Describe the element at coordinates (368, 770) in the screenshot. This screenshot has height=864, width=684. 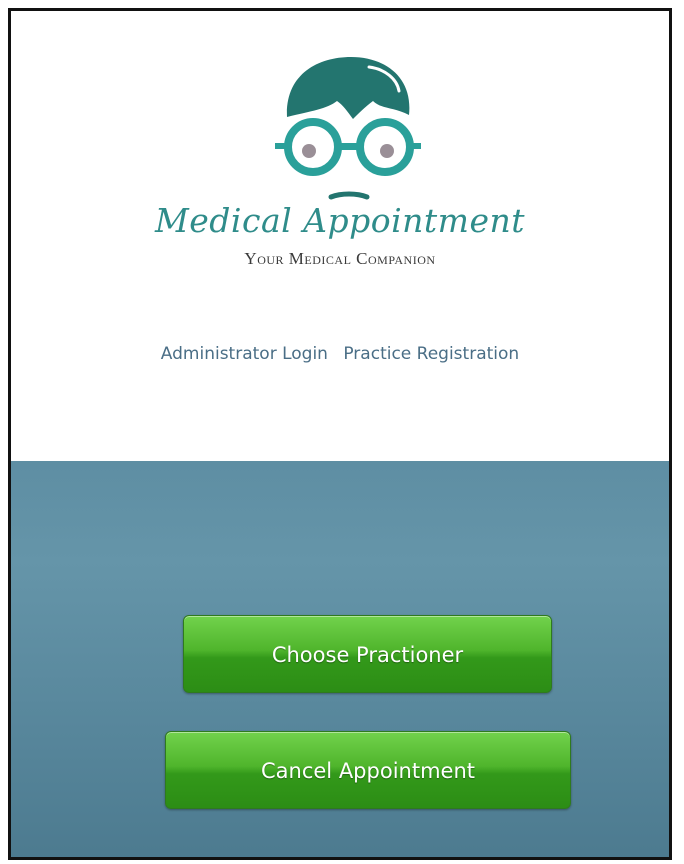
I see `cancel-appointment-button: Cancel Appointment` at that location.